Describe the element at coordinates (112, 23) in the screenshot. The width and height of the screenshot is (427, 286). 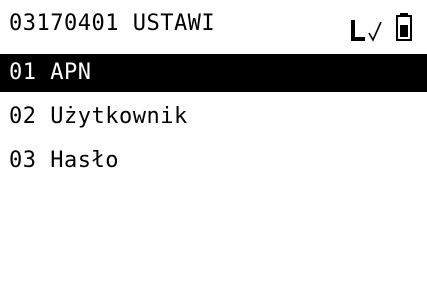
I see `screen-title: 03170401 USTAWI` at that location.